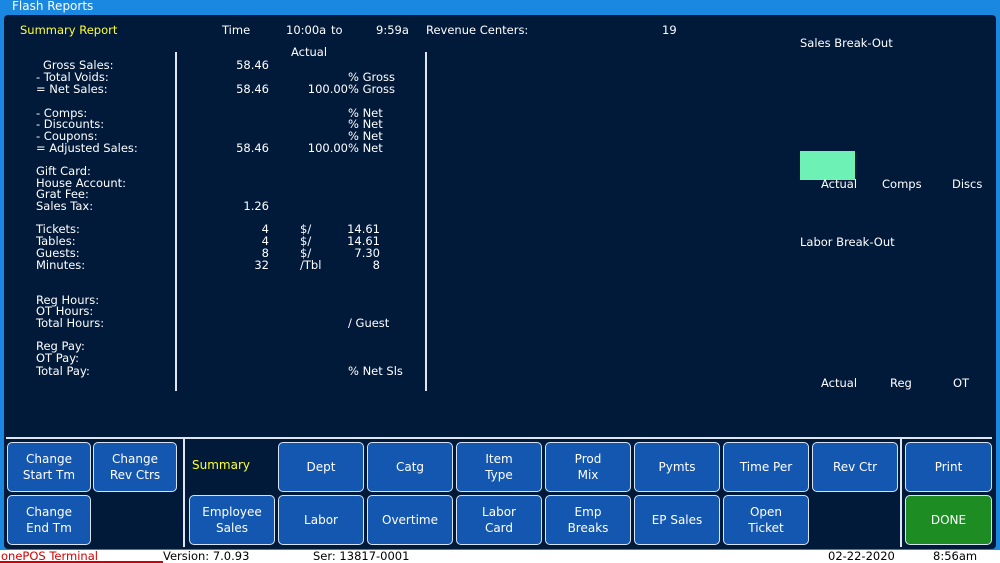 This screenshot has height=563, width=1000. Describe the element at coordinates (955, 556) in the screenshot. I see `clock-label: 8:56am` at that location.